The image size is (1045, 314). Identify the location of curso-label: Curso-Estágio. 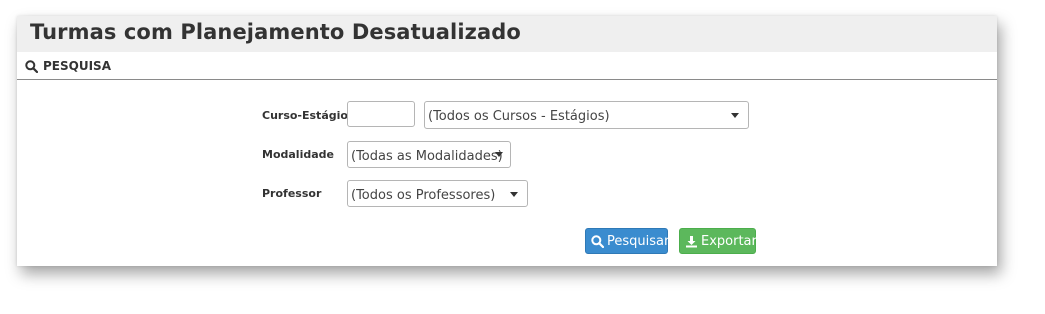
(305, 115).